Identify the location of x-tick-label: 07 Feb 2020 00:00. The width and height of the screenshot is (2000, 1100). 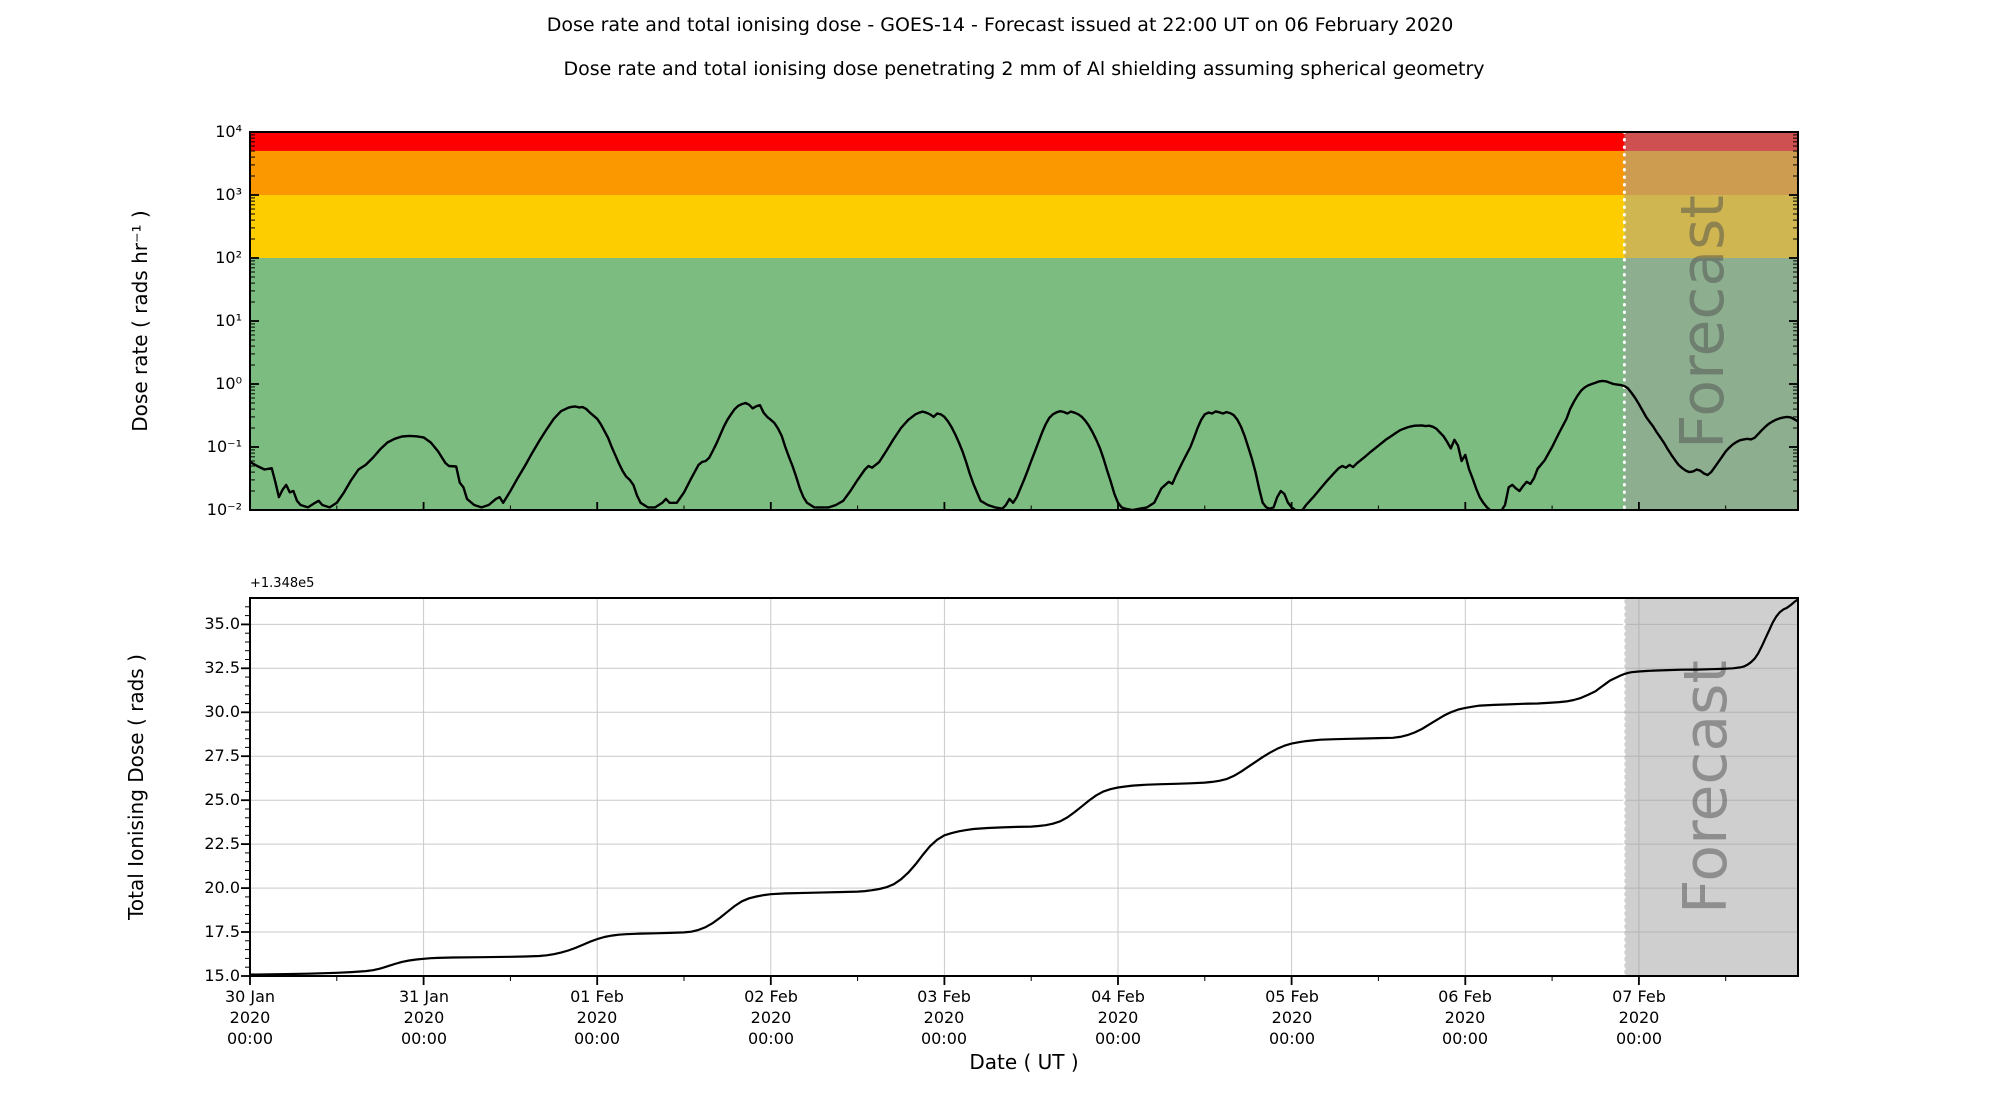
(1639, 1017).